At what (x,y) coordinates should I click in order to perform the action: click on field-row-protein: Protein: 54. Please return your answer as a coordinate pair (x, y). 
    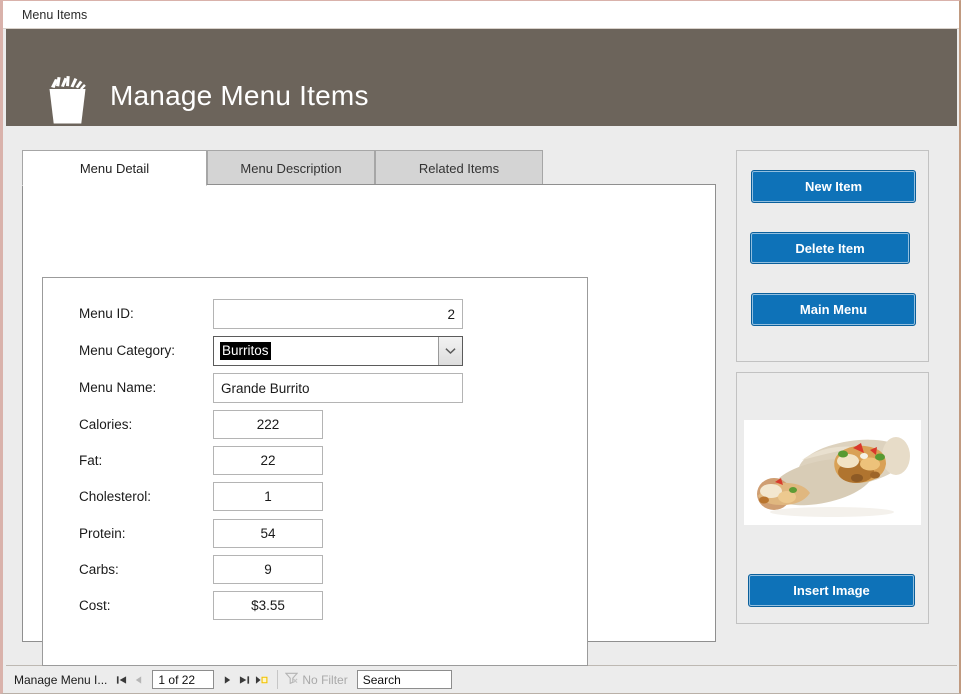
    Looking at the image, I should click on (315, 534).